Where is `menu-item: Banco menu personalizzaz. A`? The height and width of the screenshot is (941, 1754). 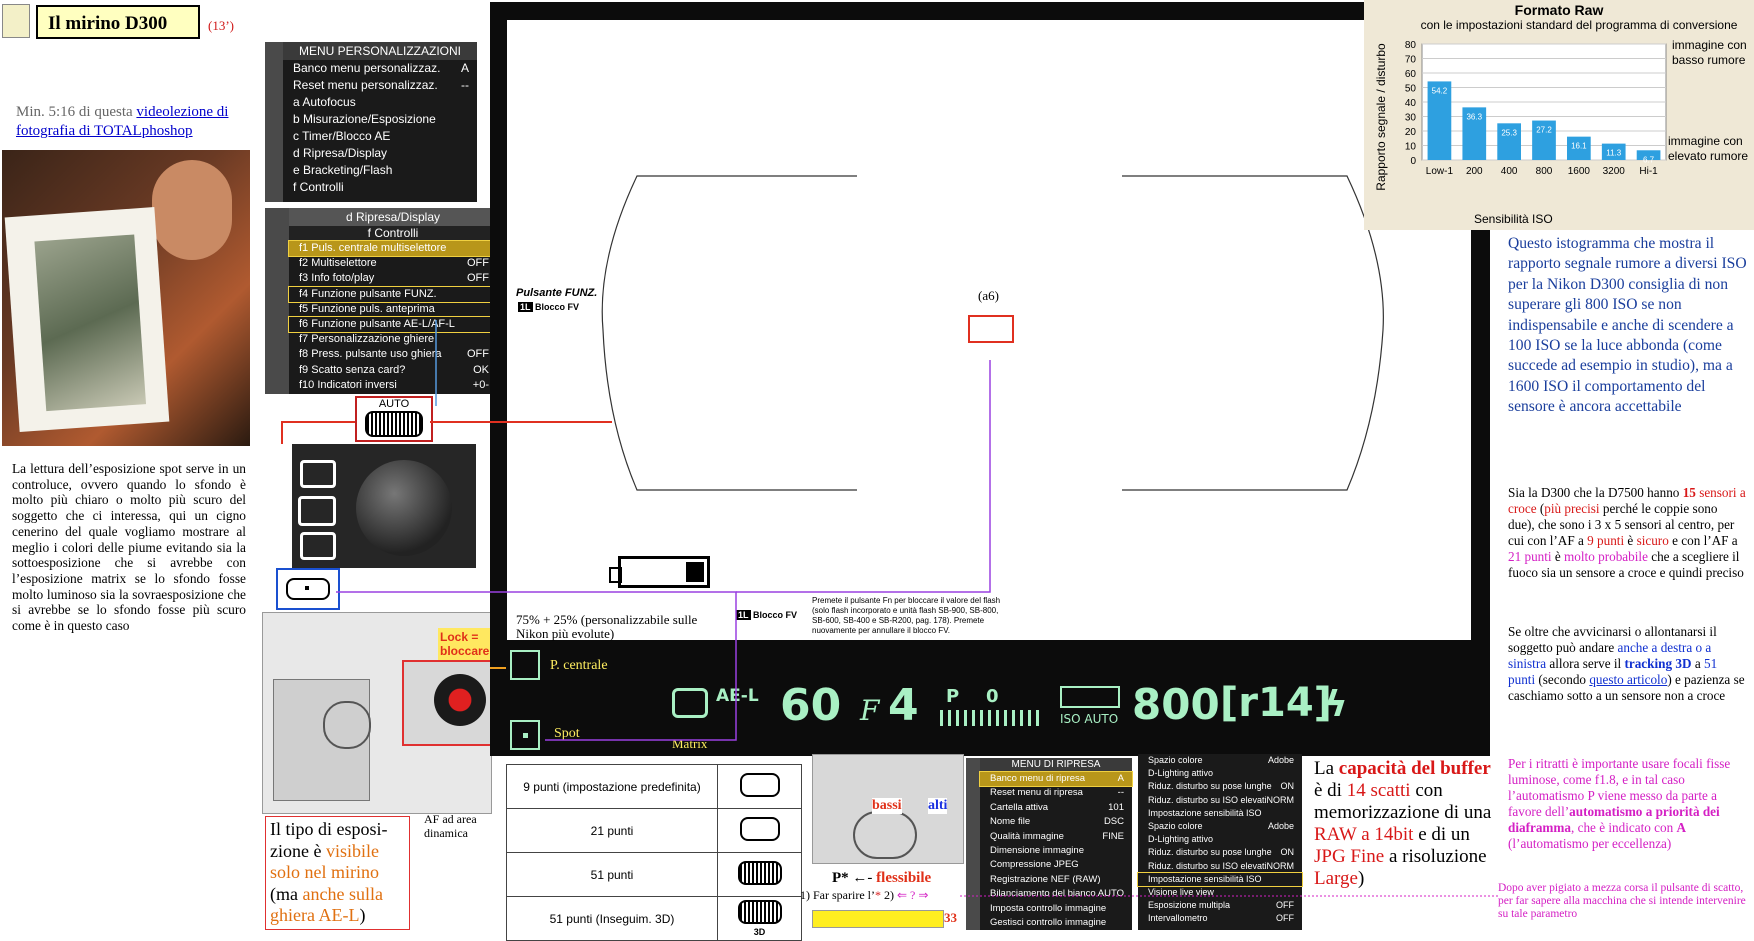 menu-item: Banco menu personalizzaz. A is located at coordinates (380, 68).